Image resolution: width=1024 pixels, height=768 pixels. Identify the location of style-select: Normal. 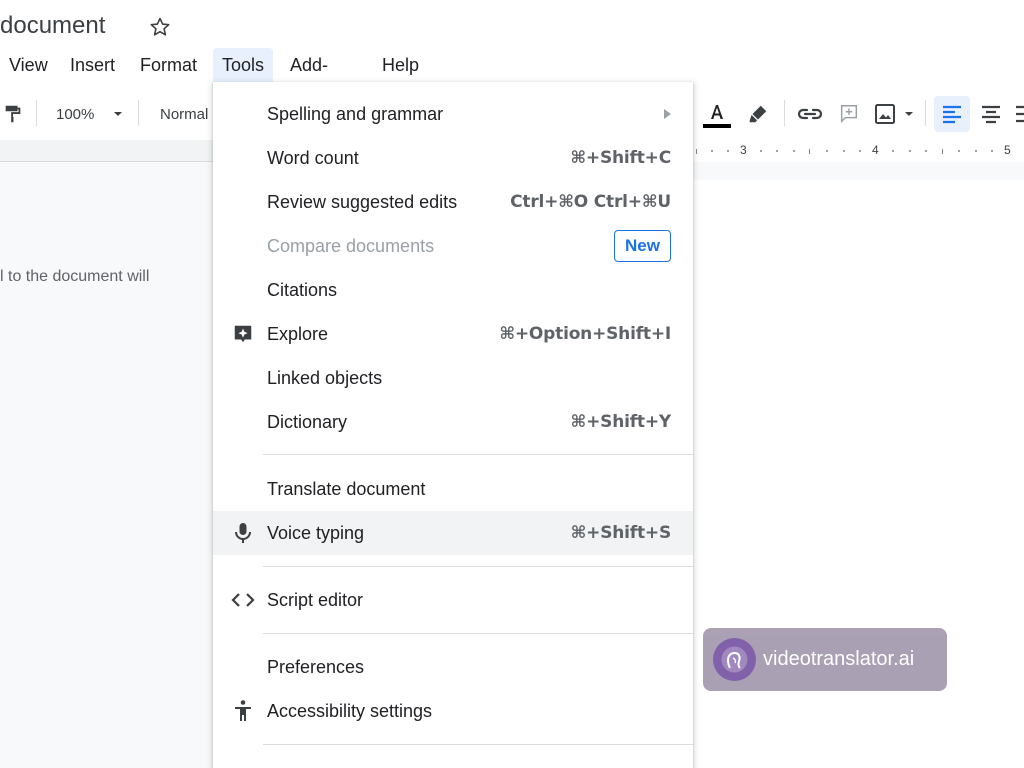
(184, 114).